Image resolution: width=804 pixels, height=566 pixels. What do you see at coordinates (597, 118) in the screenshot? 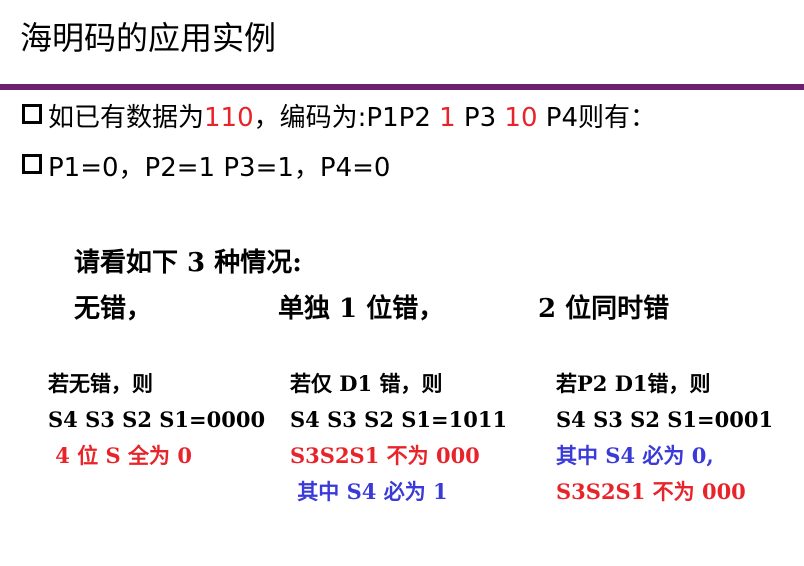
I see `bullet1-suffix: P4则有：` at bounding box center [597, 118].